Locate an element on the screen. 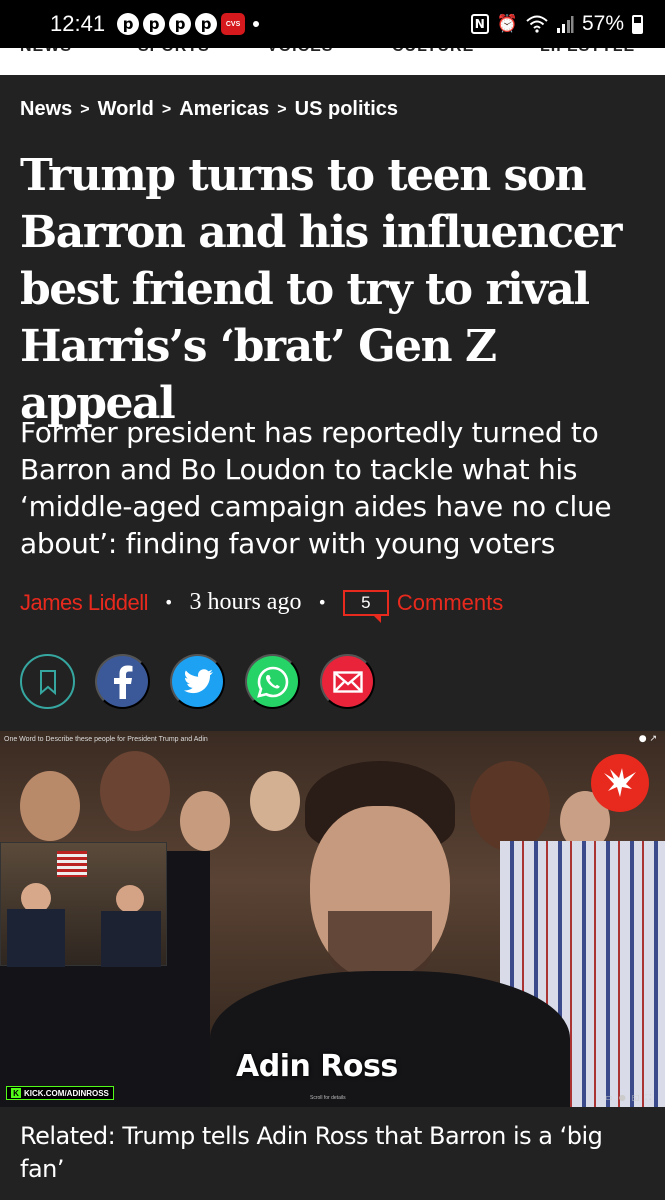 The width and height of the screenshot is (665, 1200). comments-link: Comments is located at coordinates (450, 603).